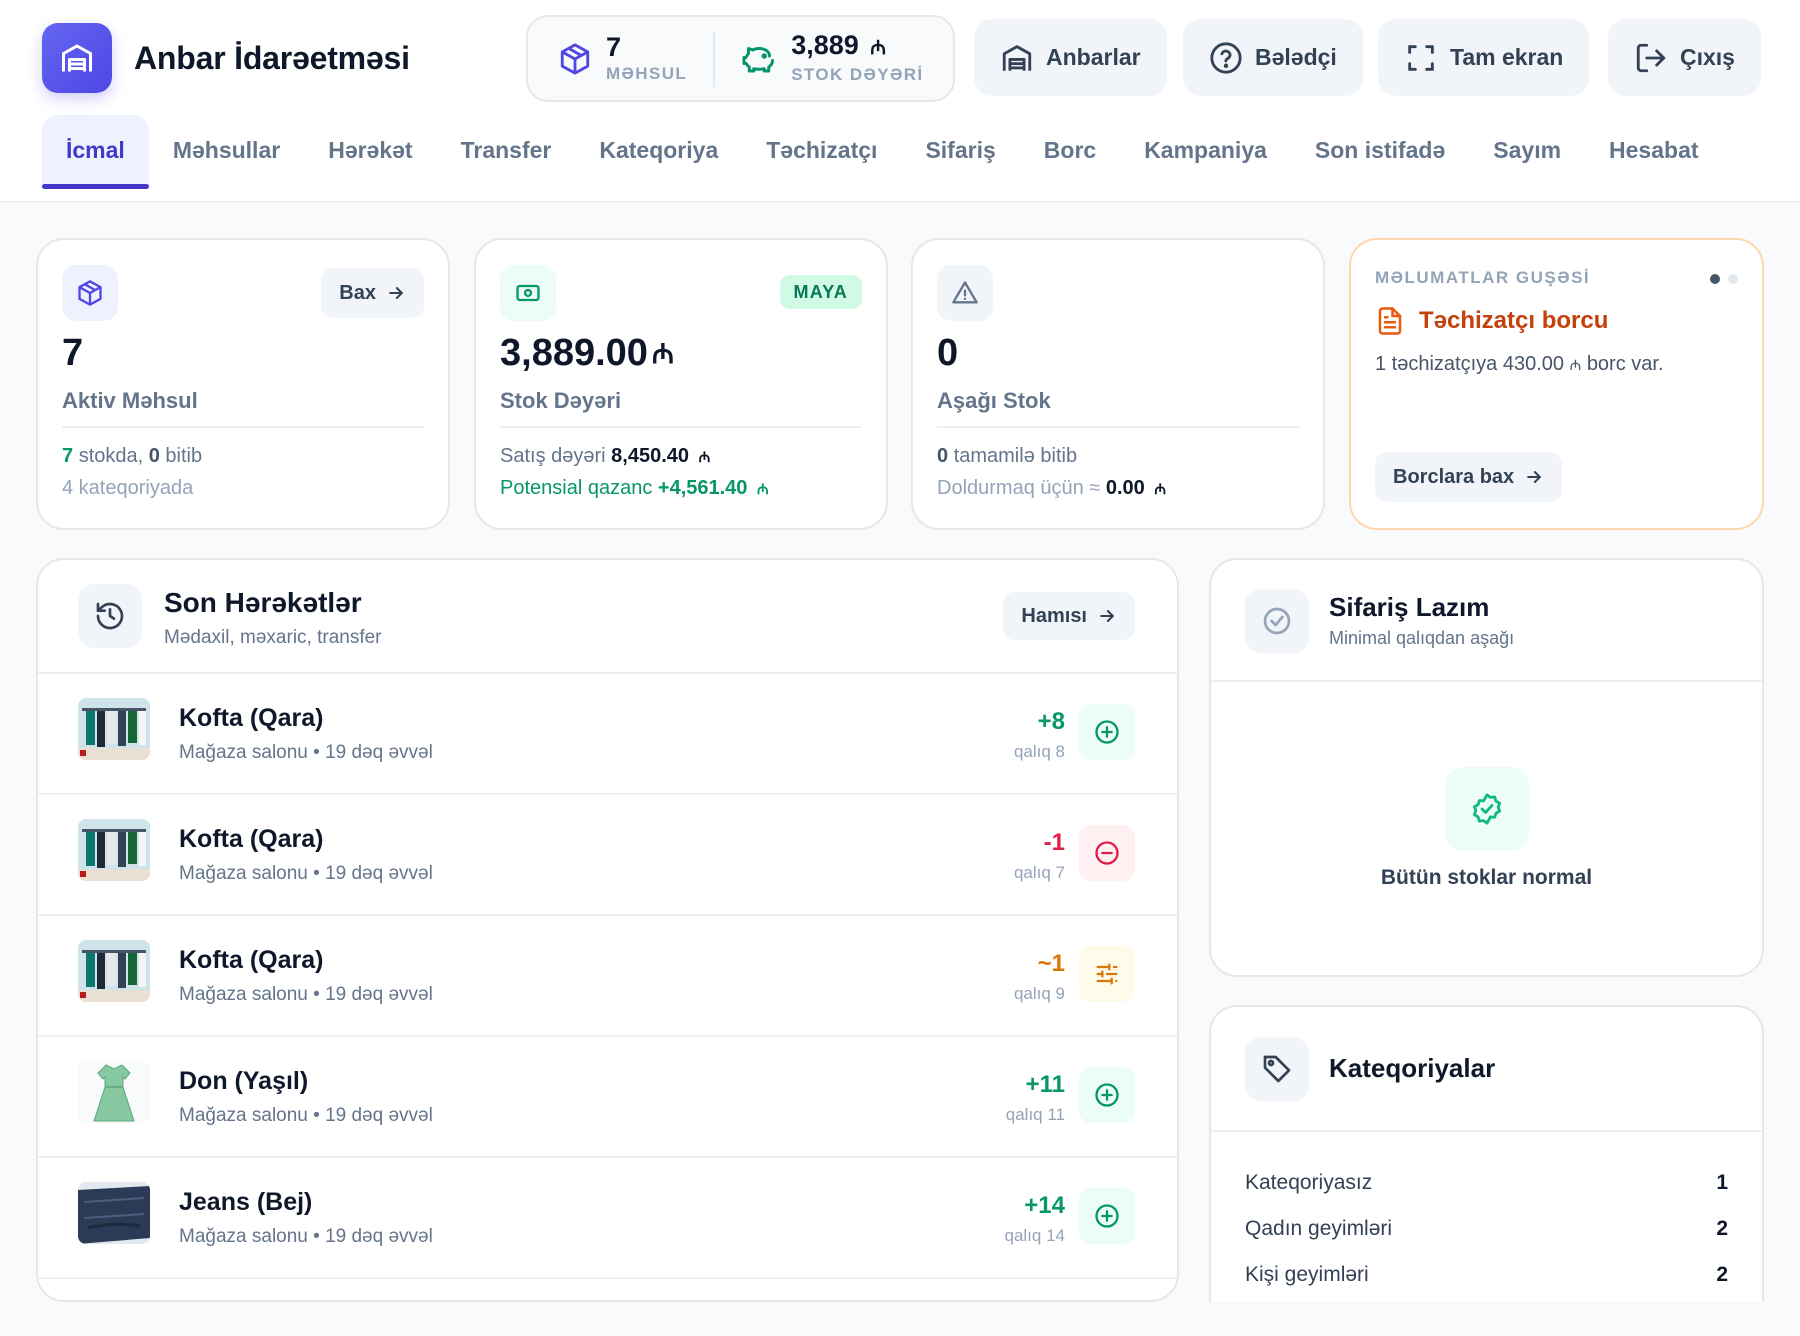 The image size is (1800, 1336). Describe the element at coordinates (820, 292) in the screenshot. I see `cost-badge: MAYA` at that location.